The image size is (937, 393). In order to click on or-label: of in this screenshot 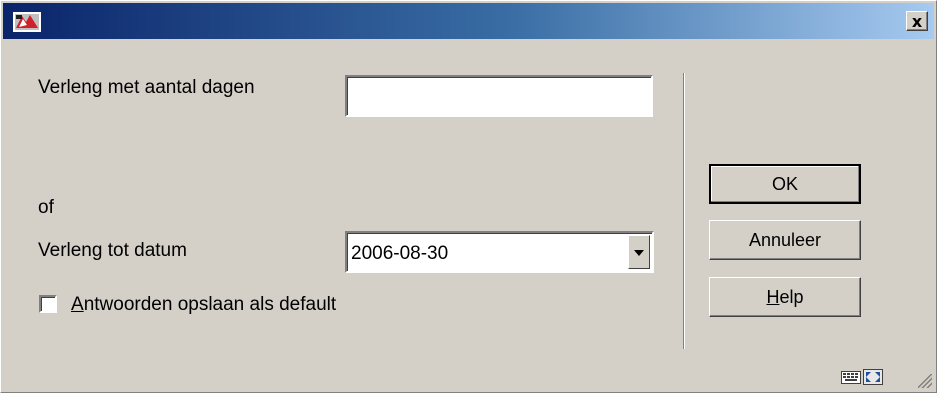, I will do `click(46, 207)`.